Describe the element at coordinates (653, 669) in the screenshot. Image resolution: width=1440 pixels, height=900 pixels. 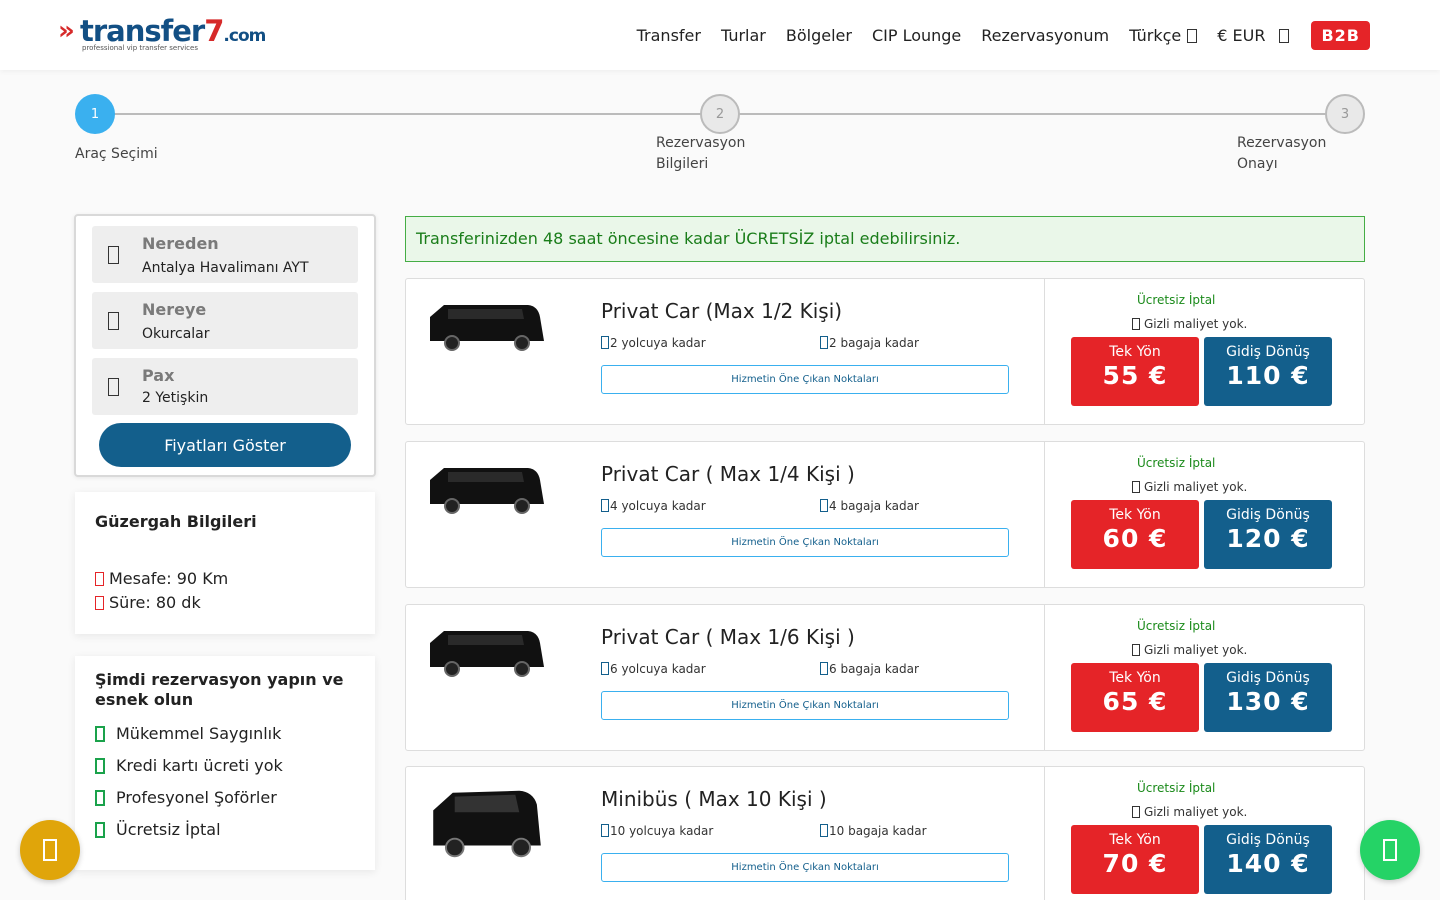
I see `vehicle-passengers: 6 yolcuya kadar` at that location.